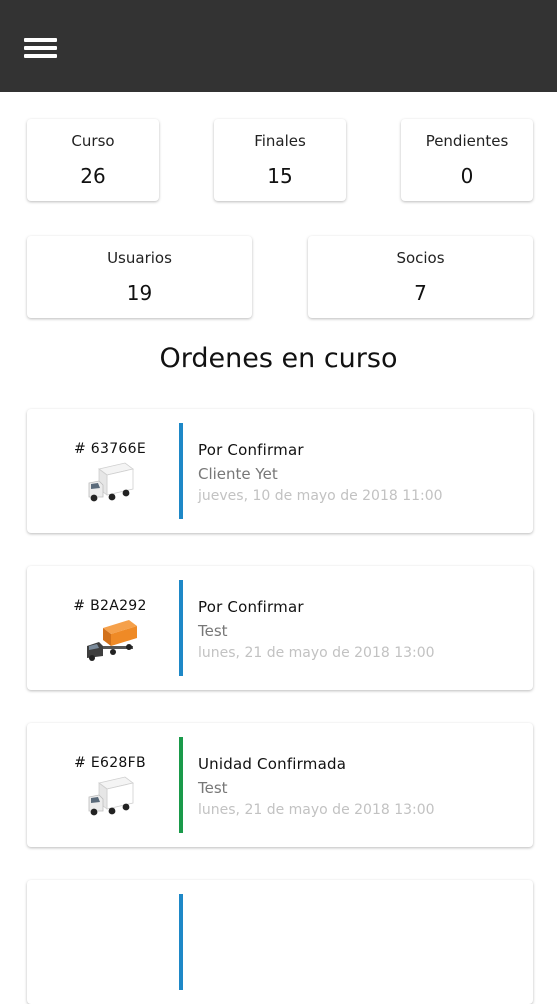 This screenshot has width=557, height=1004. What do you see at coordinates (41, 48) in the screenshot?
I see `hamburger-menu-icon` at bounding box center [41, 48].